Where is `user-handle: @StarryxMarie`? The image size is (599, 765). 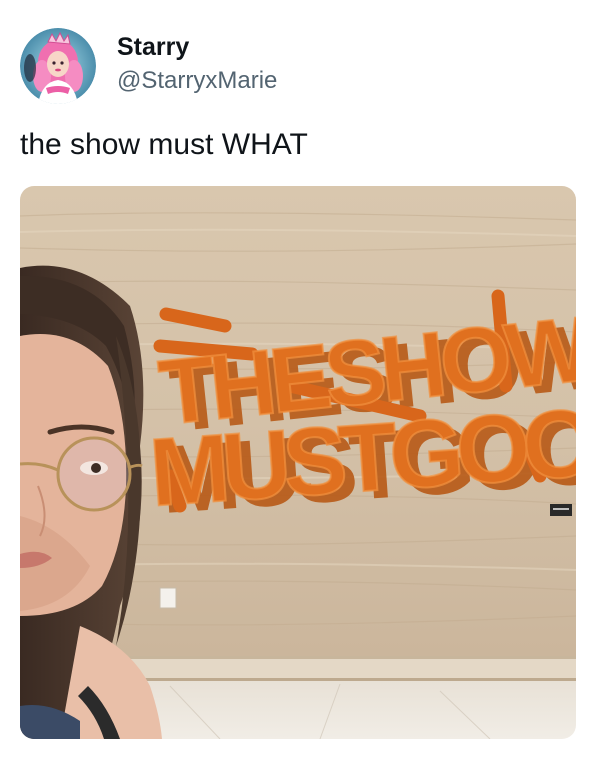
user-handle: @StarryxMarie is located at coordinates (197, 81).